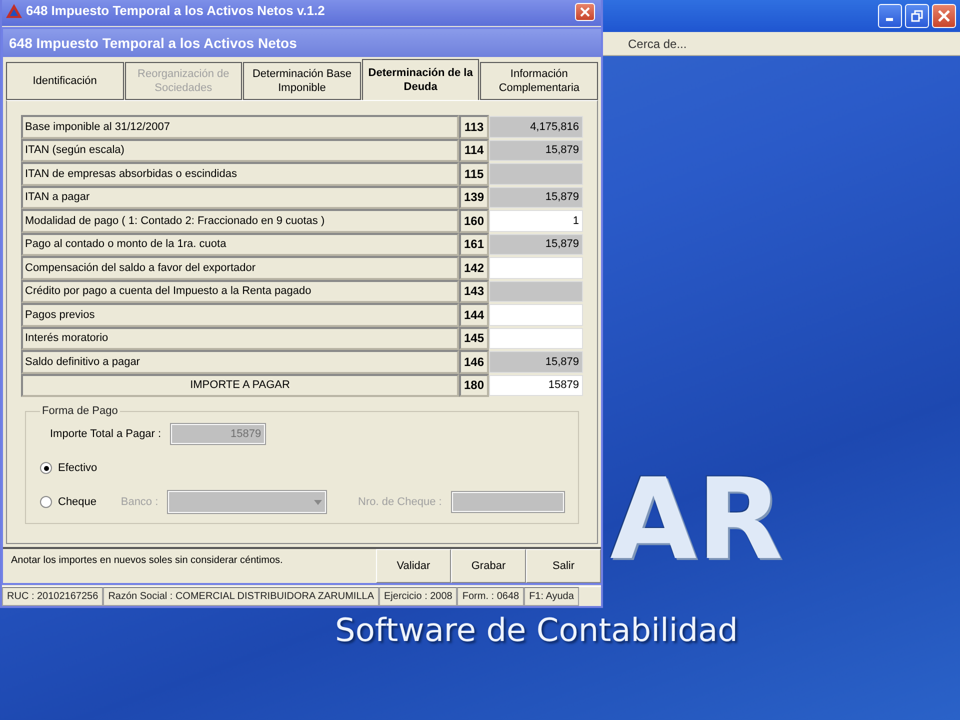 This screenshot has width=960, height=720. I want to click on dialog-button: Validar, so click(413, 566).